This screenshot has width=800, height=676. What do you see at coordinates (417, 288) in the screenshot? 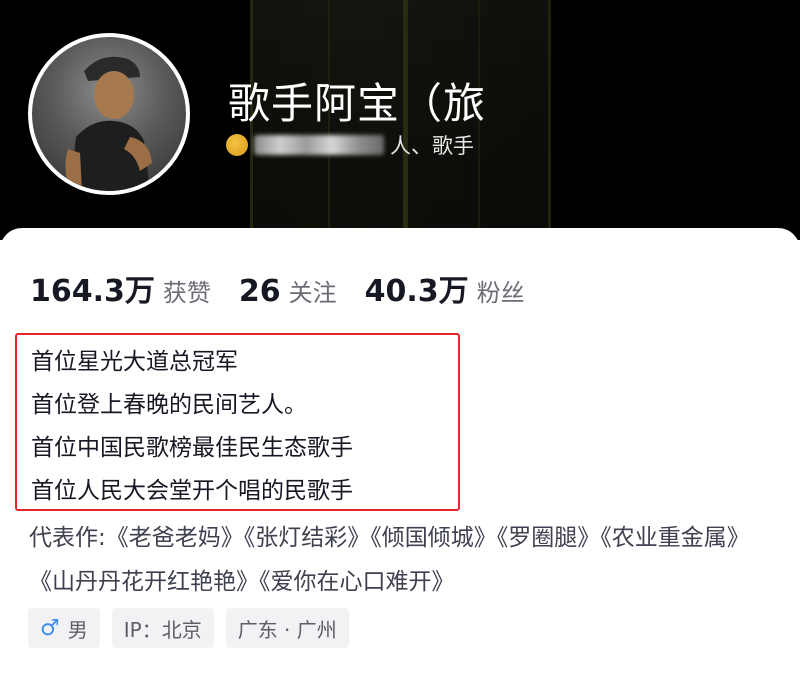
I see `followers-count: 40.3万` at bounding box center [417, 288].